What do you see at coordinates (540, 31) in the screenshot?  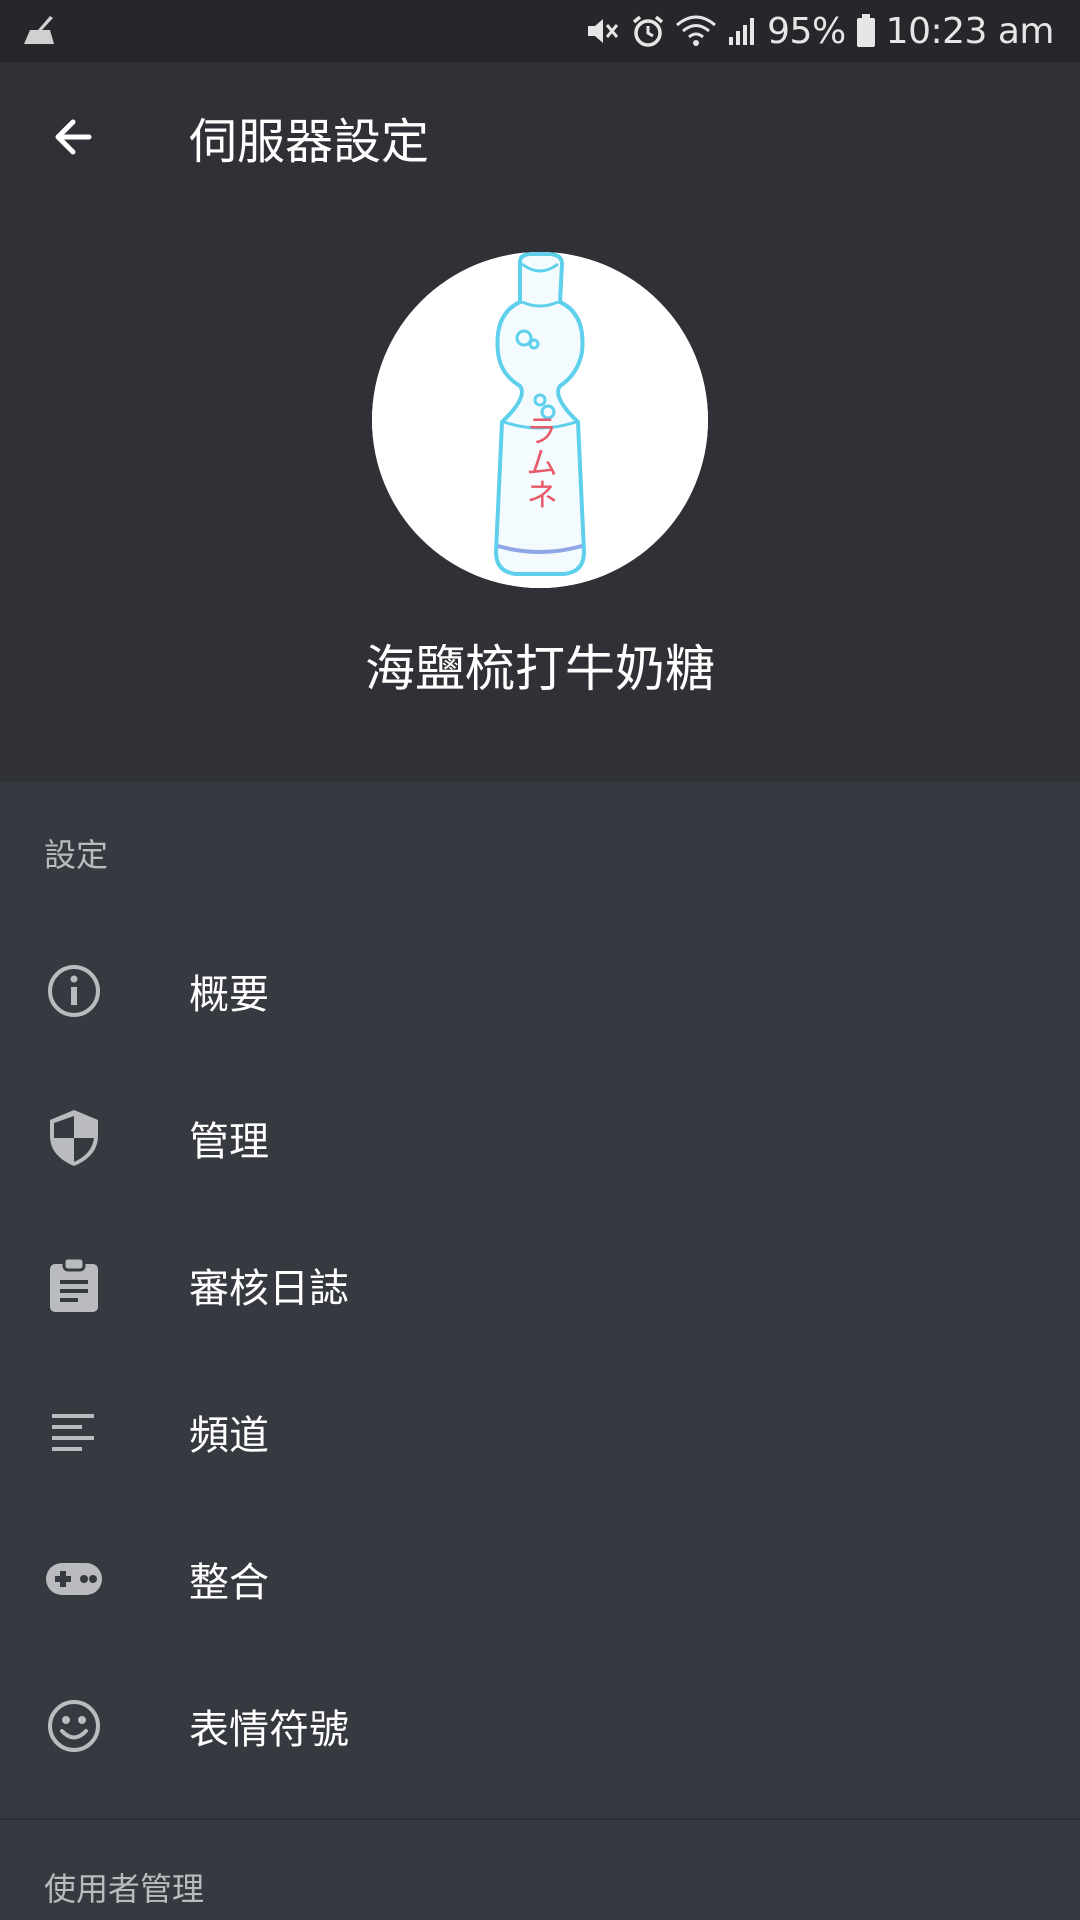 I see `status-bar: 95% 10:23 am` at bounding box center [540, 31].